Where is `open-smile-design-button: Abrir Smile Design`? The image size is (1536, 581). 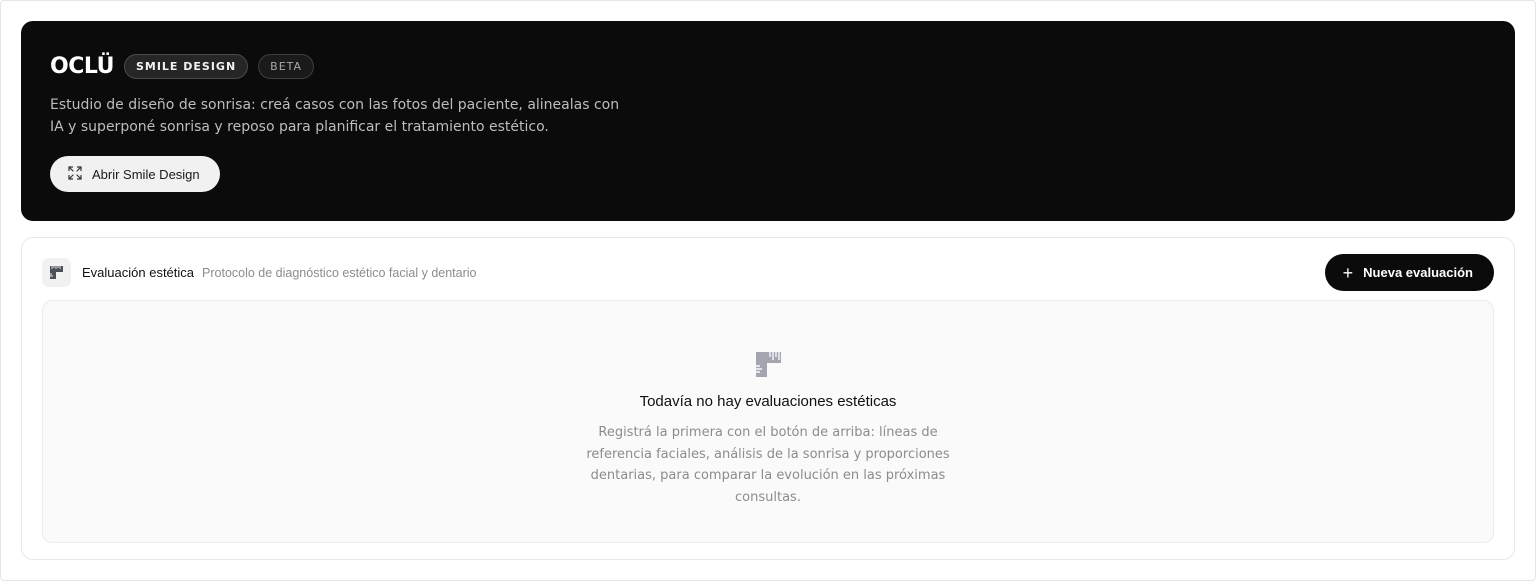
open-smile-design-button: Abrir Smile Design is located at coordinates (135, 174).